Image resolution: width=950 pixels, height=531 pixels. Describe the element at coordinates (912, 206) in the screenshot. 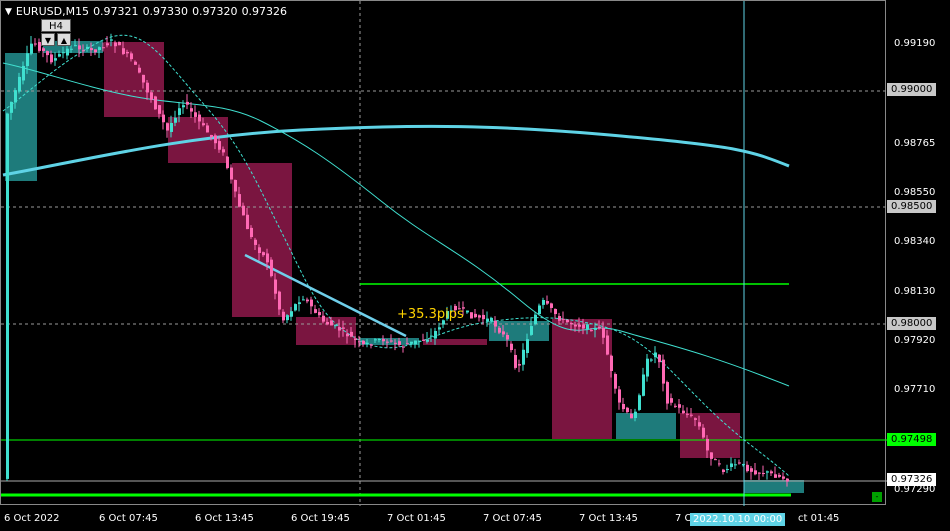

I see `price-tag-98500: 0.98500` at that location.